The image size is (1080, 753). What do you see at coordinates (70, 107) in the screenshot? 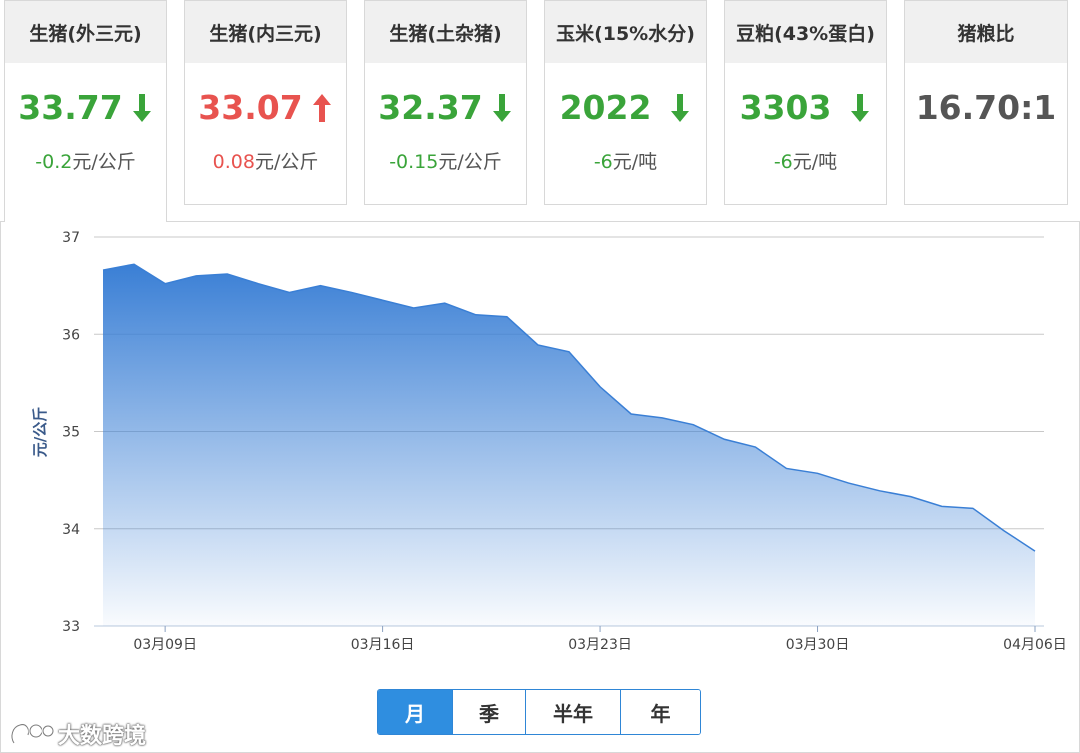
I see `card-price: 33.77` at bounding box center [70, 107].